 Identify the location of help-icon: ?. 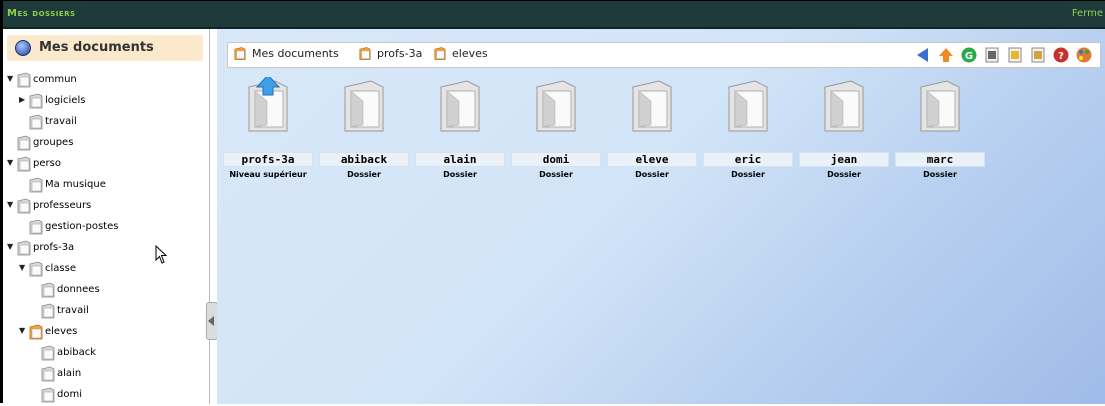
(1061, 55).